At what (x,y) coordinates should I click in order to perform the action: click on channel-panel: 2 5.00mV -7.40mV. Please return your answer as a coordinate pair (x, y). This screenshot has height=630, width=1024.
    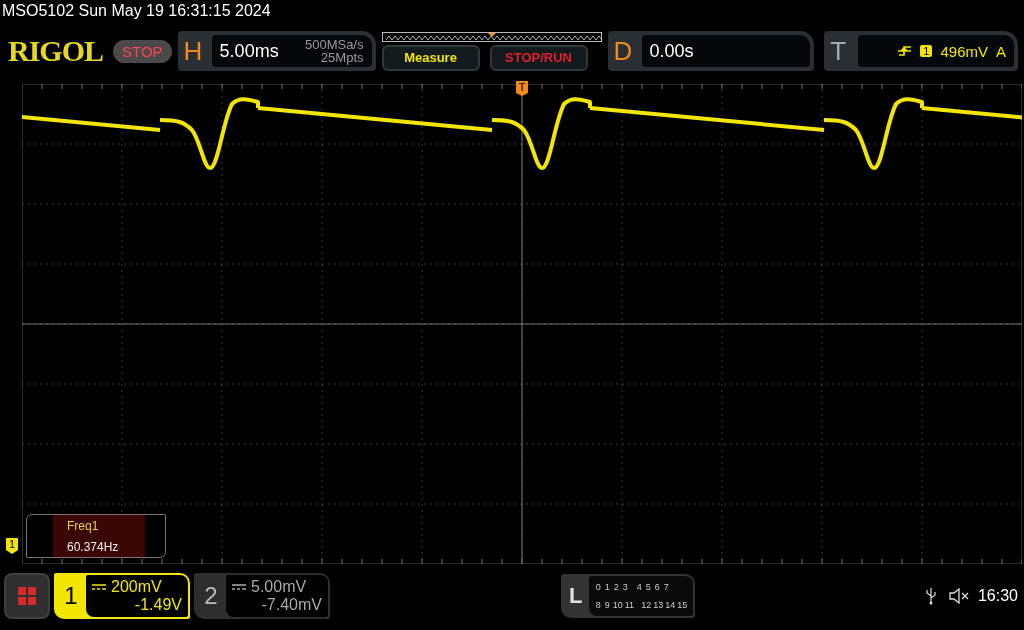
    Looking at the image, I should click on (262, 596).